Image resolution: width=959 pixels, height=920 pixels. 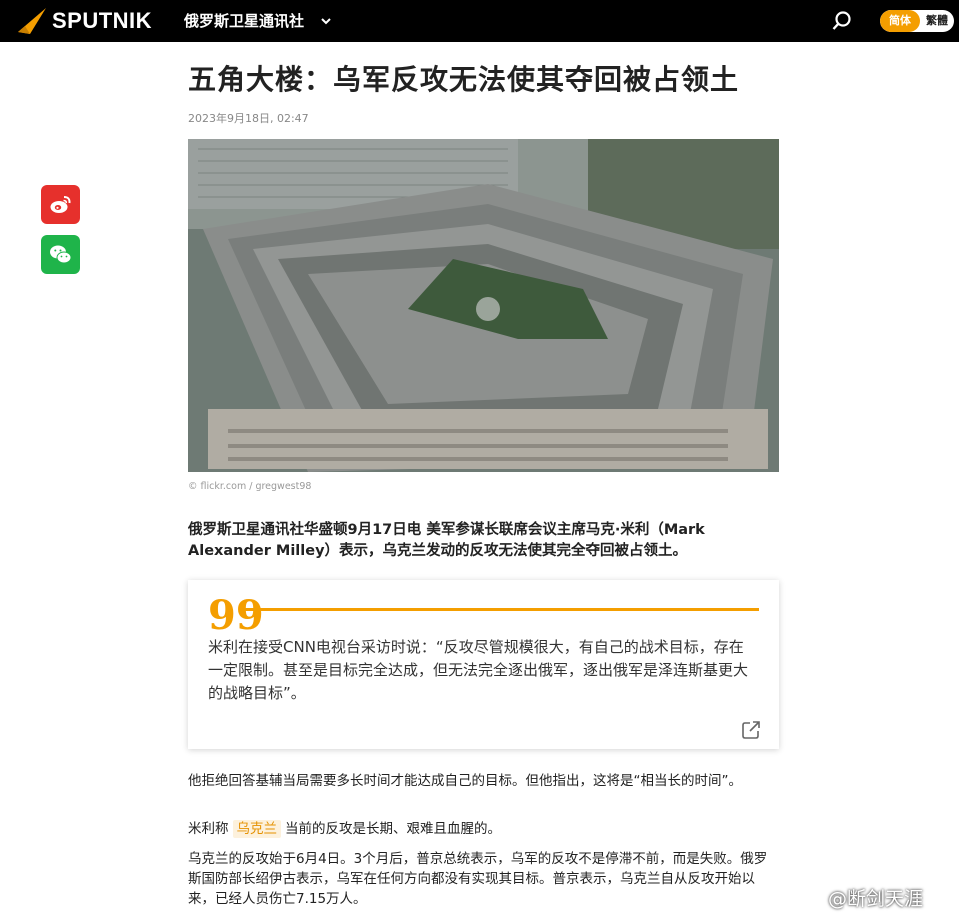 I want to click on article-paragraph: 米利称 乌克兰 当前的反攻是长期、艰难且血腥的。, so click(x=484, y=829).